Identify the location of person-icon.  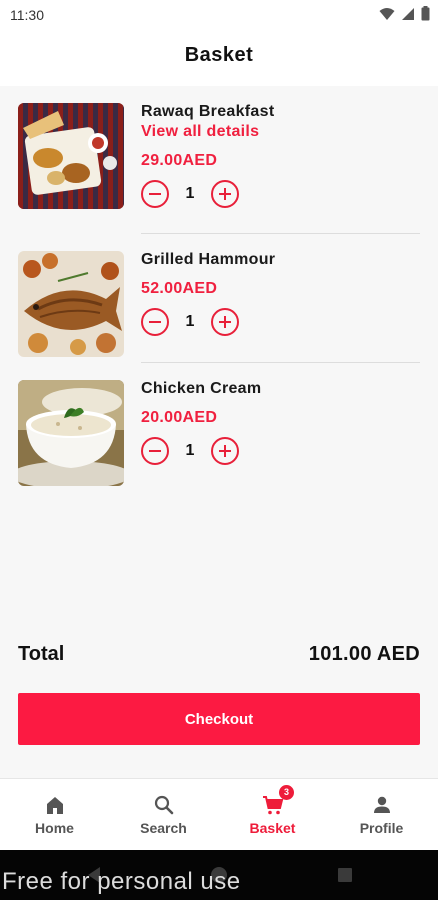
(381, 804).